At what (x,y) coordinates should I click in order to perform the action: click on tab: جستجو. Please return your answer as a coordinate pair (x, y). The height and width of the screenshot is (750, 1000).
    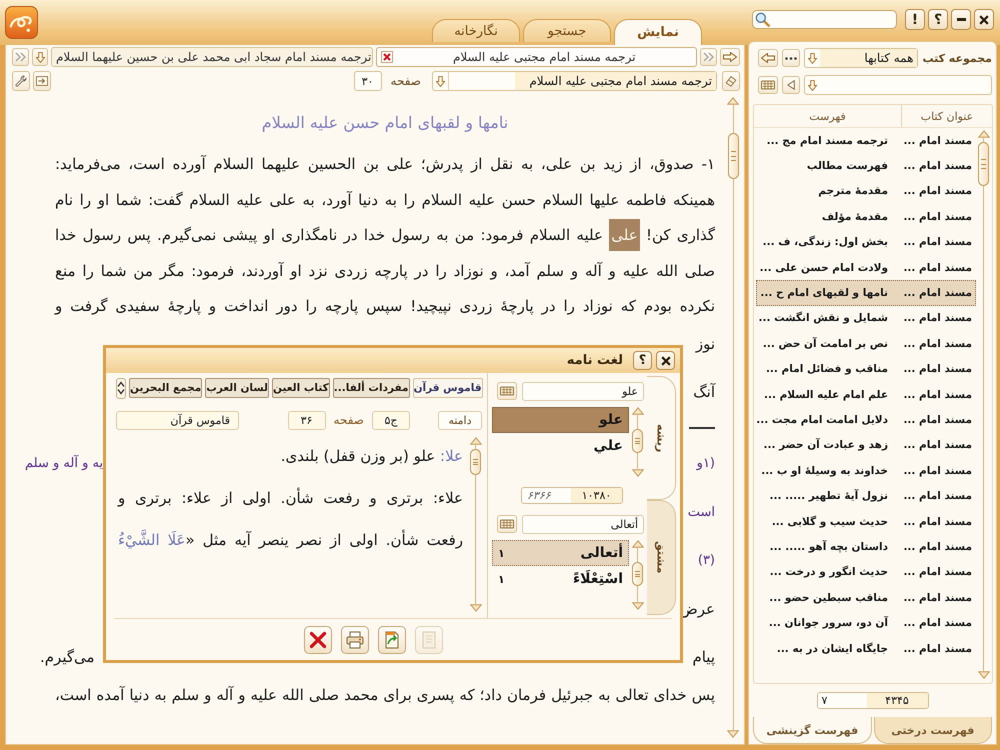
    Looking at the image, I should click on (567, 30).